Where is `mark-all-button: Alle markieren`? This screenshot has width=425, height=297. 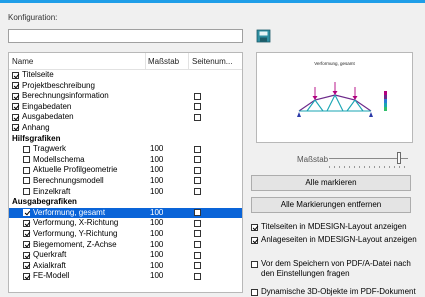
mark-all-button: Alle markieren is located at coordinates (331, 183).